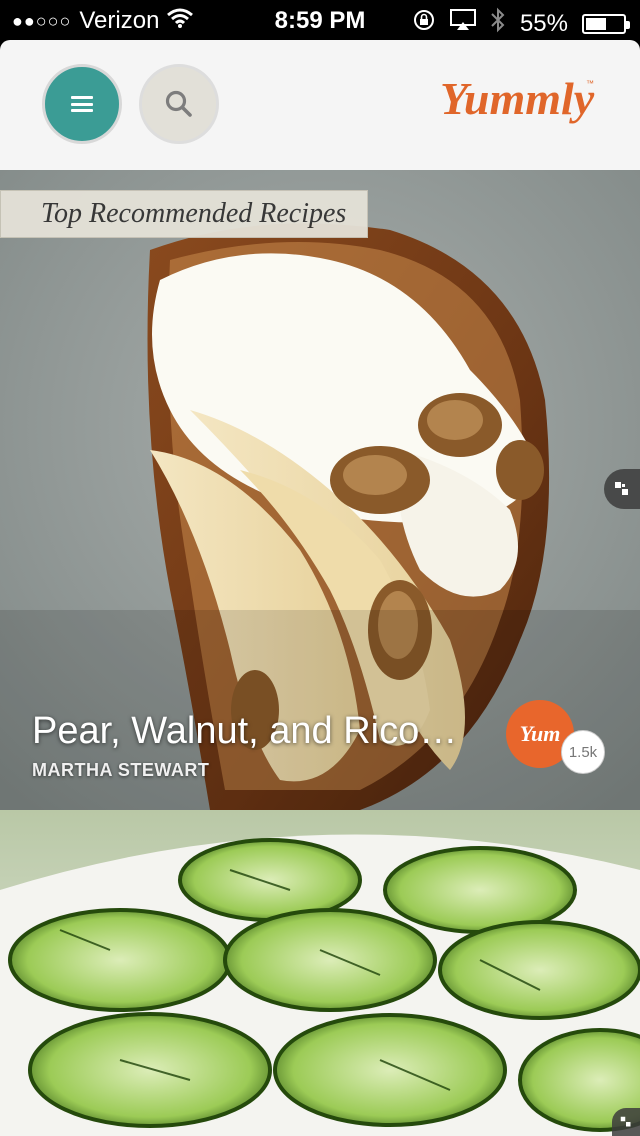 This screenshot has width=640, height=1136. What do you see at coordinates (543, 23) in the screenshot?
I see `battery-percent: 55%` at bounding box center [543, 23].